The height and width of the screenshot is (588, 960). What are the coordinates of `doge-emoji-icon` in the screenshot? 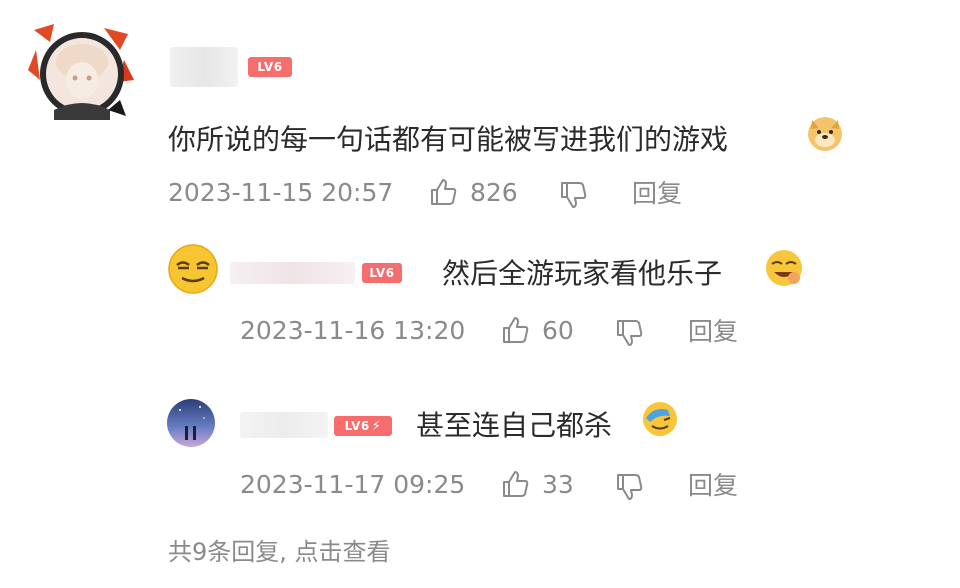 It's located at (825, 134).